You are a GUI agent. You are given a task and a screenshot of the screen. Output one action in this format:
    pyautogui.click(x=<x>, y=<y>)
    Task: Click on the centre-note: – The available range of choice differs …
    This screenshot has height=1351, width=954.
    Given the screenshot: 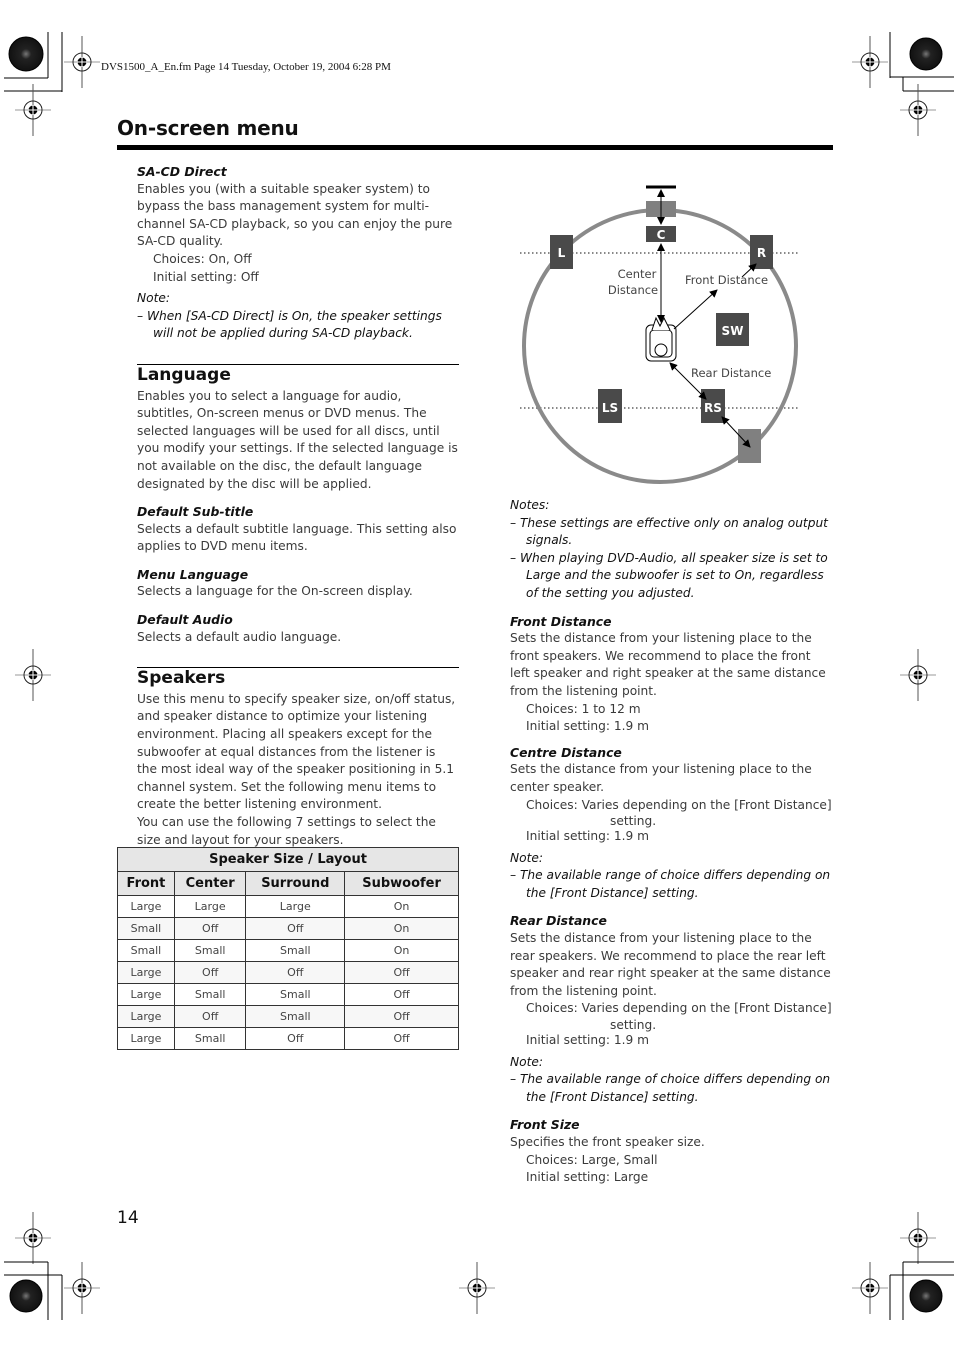 What is the action you would take?
    pyautogui.click(x=670, y=884)
    